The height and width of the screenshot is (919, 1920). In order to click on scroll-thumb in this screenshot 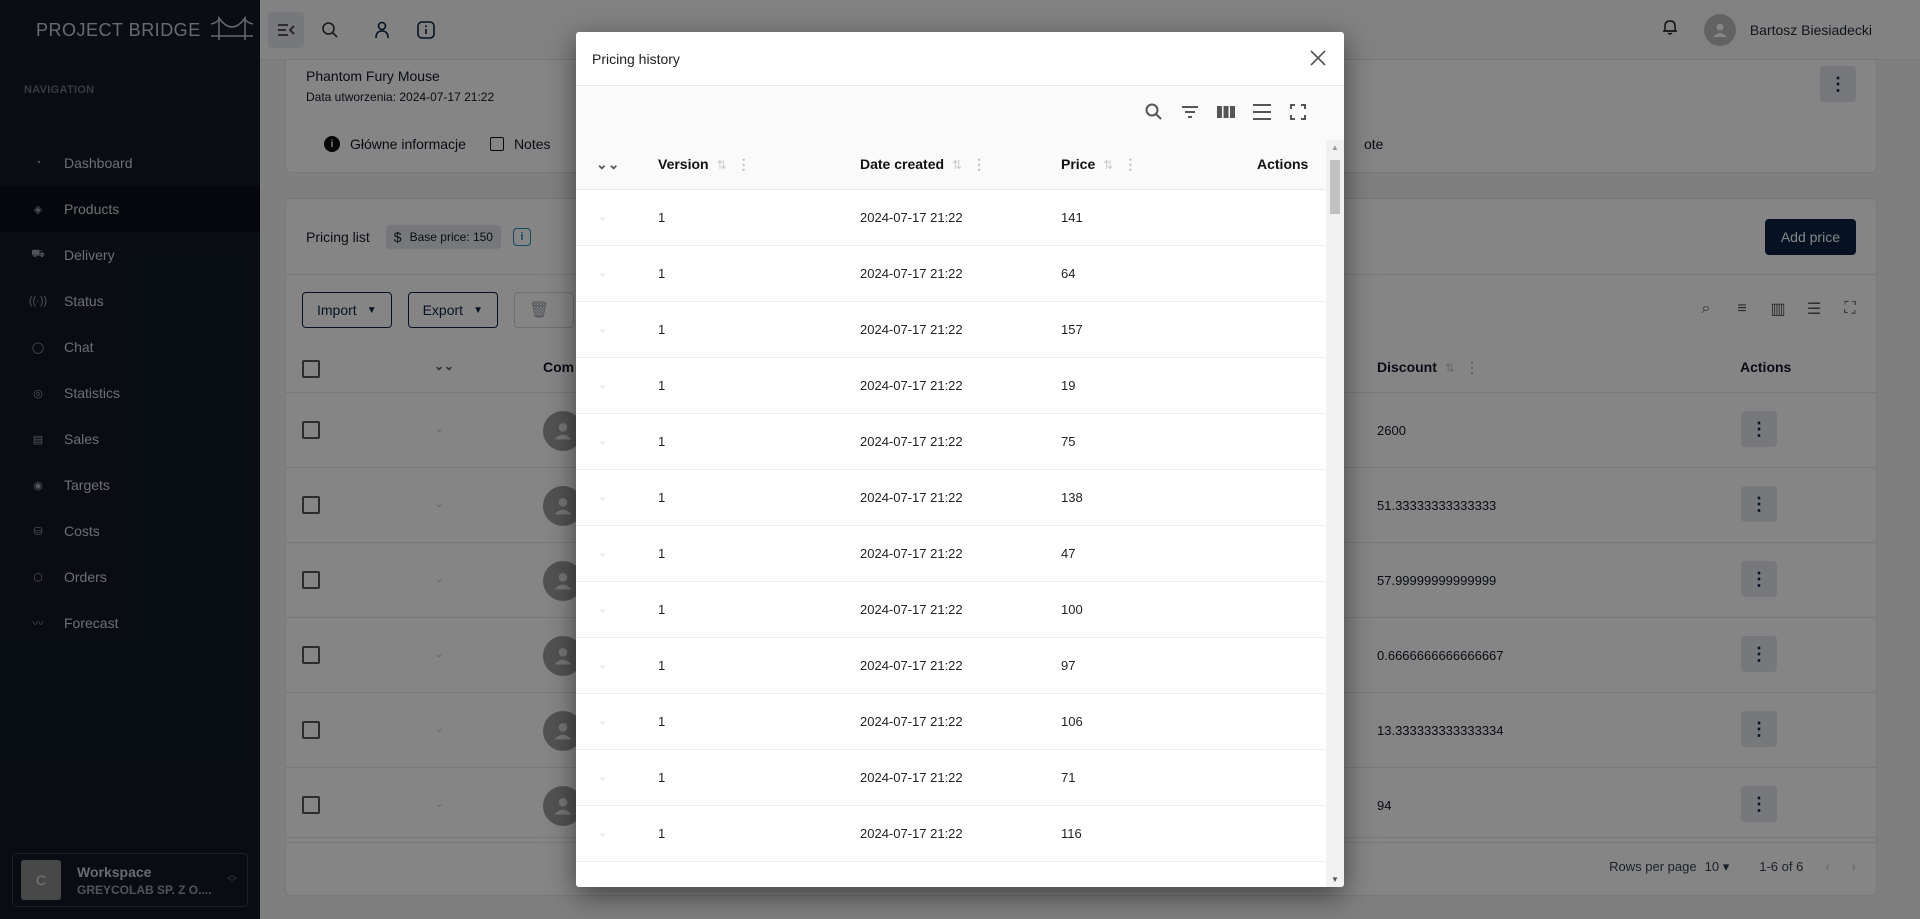, I will do `click(1335, 187)`.